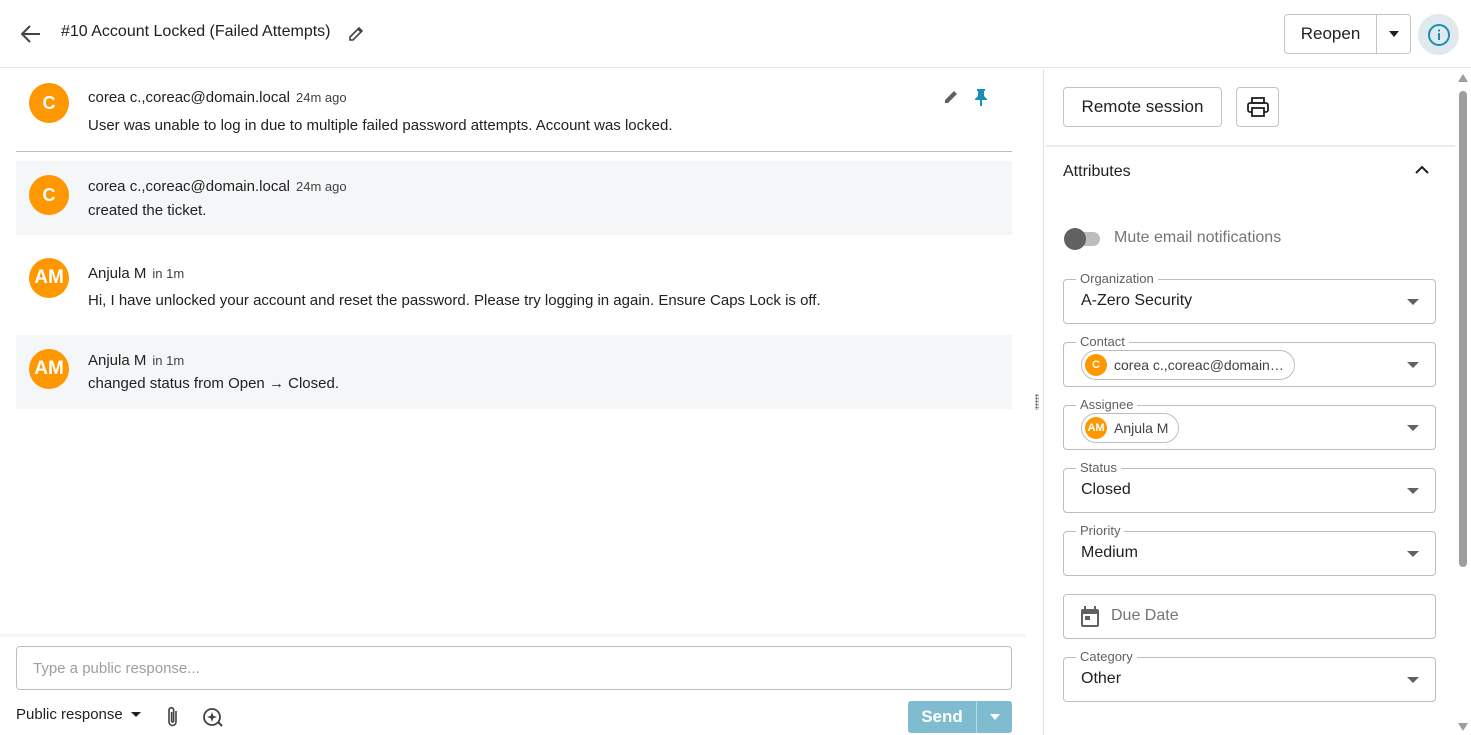  I want to click on field-label: Status, so click(1098, 468).